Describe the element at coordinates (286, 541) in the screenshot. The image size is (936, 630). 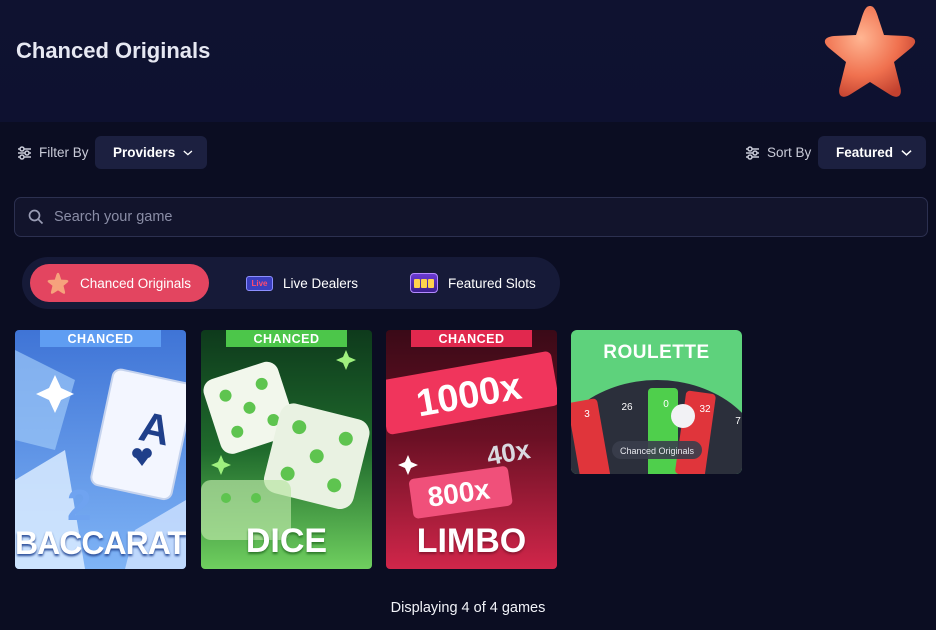
I see `game-title: DICE` at that location.